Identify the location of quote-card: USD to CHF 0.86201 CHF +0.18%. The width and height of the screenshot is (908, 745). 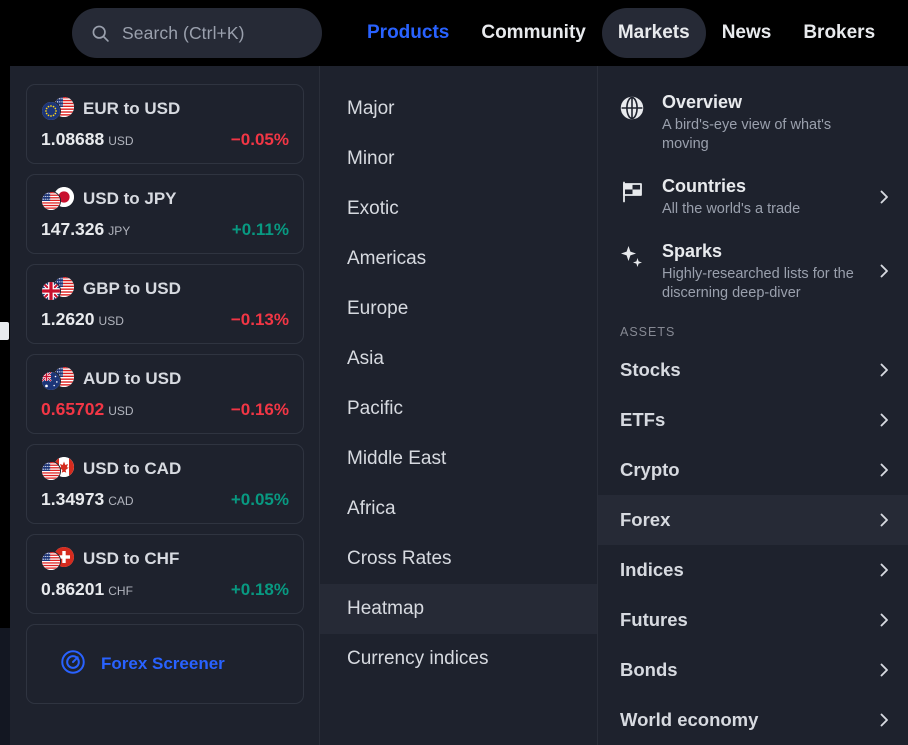
(165, 574).